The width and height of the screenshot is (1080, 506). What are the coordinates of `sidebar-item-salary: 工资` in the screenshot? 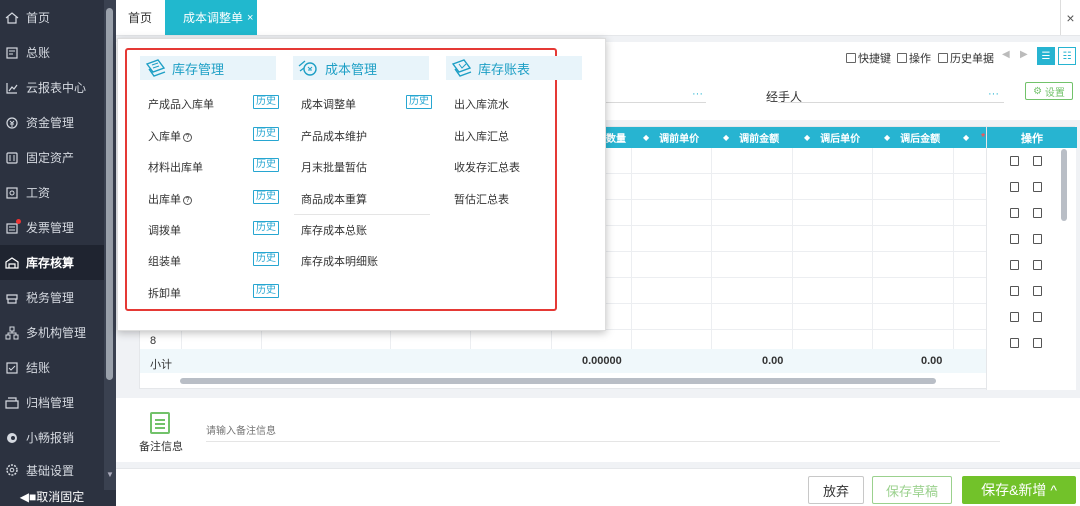 It's located at (52, 192).